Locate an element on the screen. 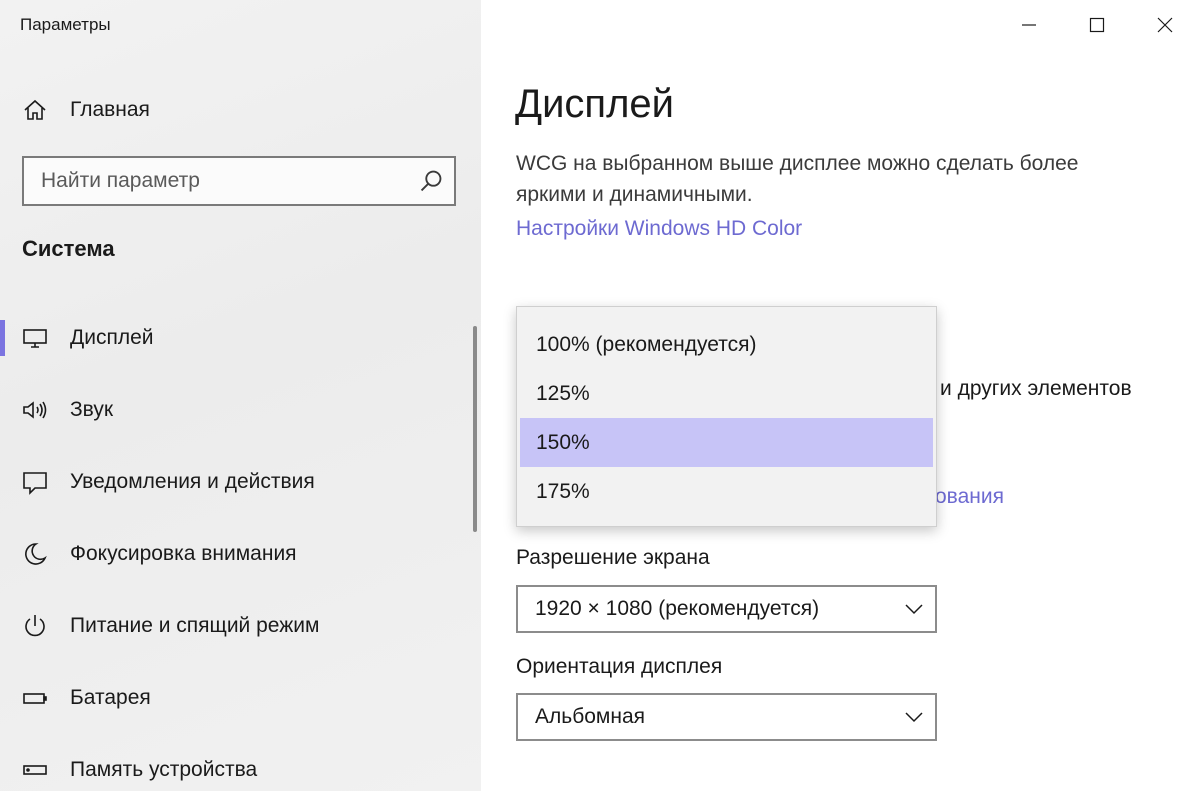 This screenshot has height=791, width=1199. moon-icon is located at coordinates (35, 554).